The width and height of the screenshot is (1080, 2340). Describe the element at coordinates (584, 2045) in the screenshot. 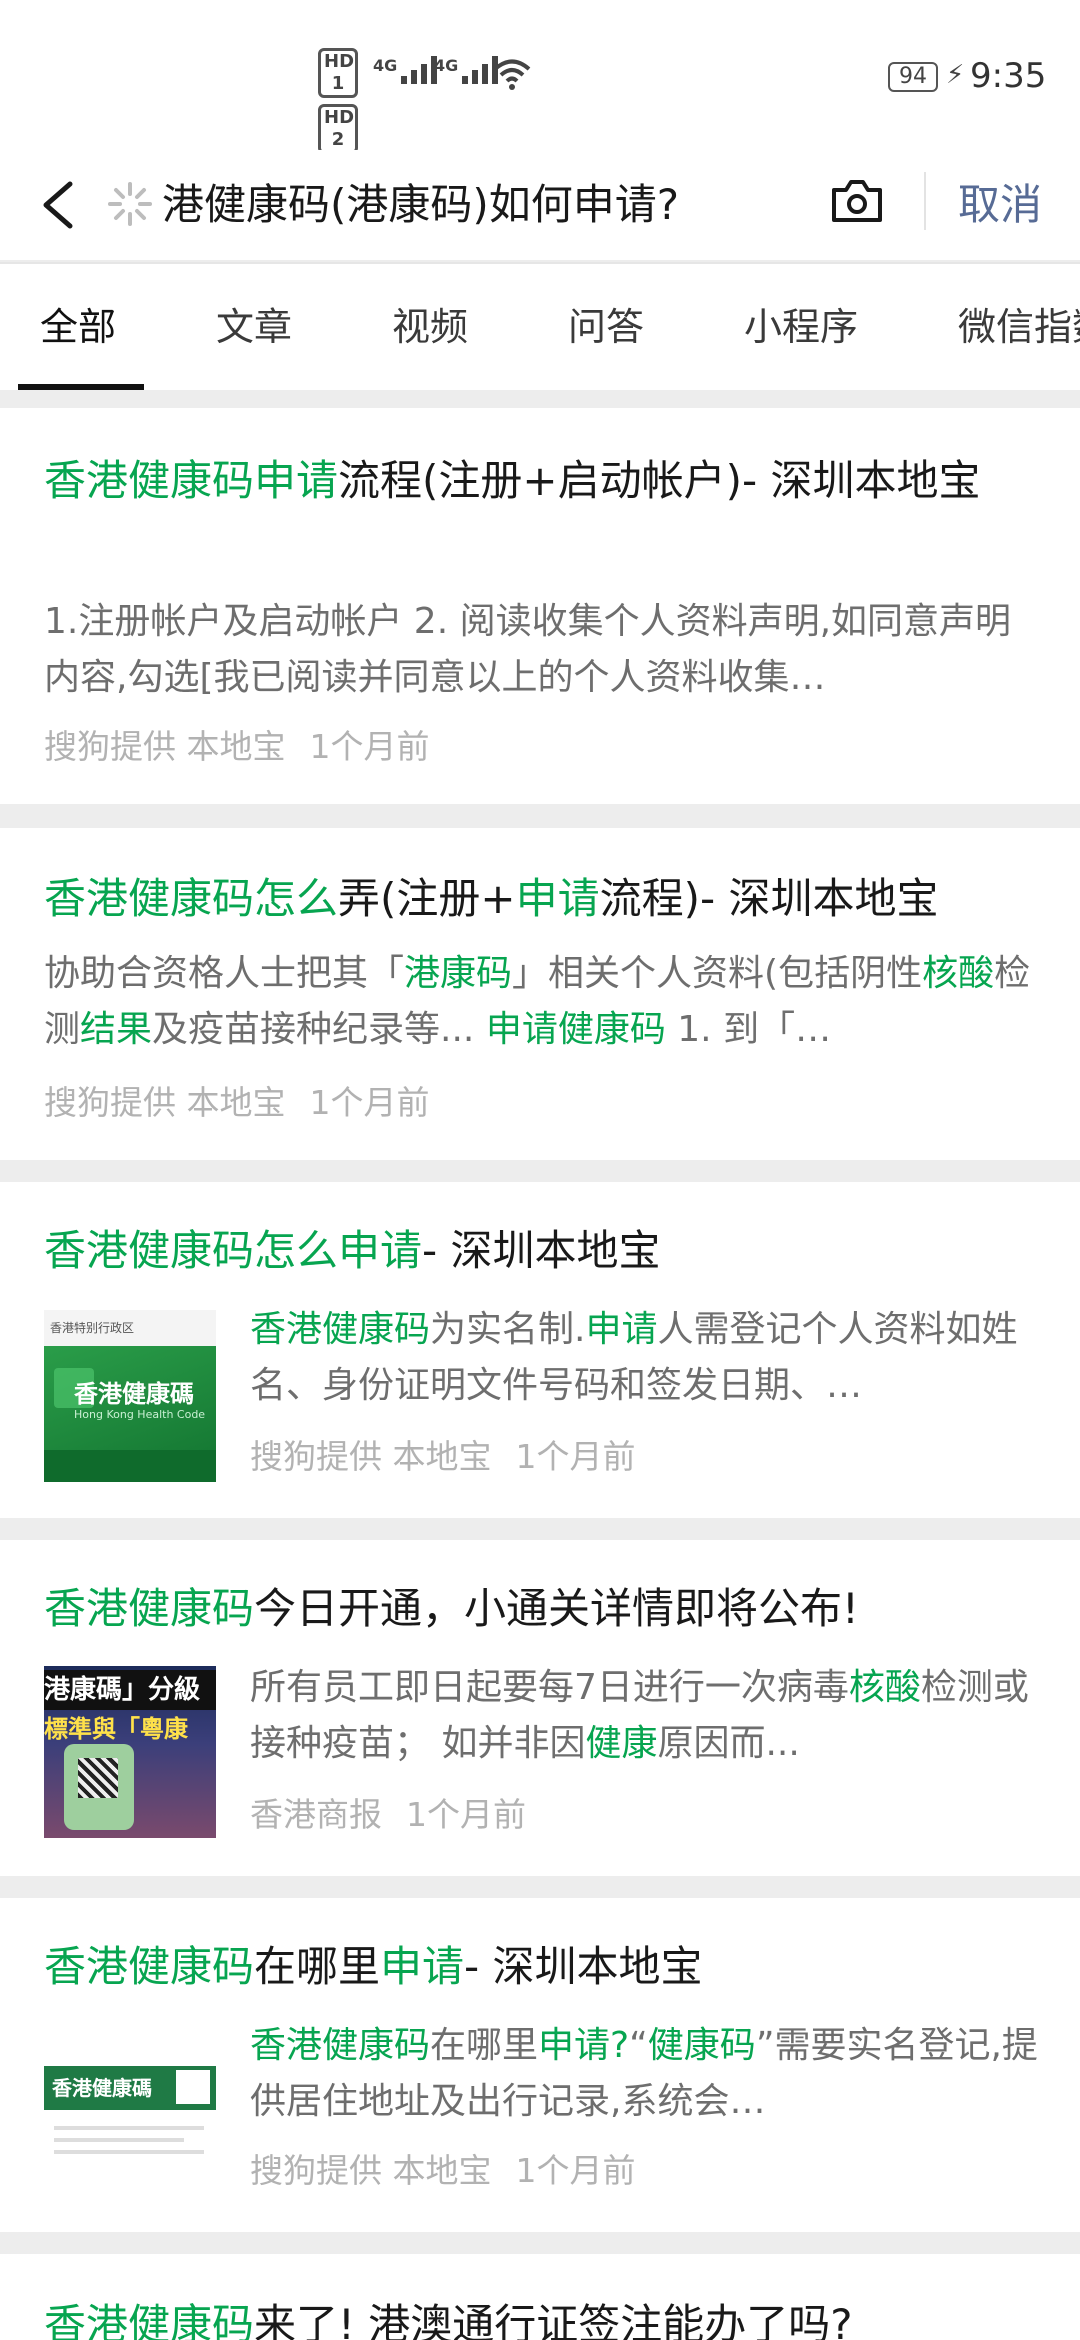

I see `highlighted-keyword: 申请?` at that location.